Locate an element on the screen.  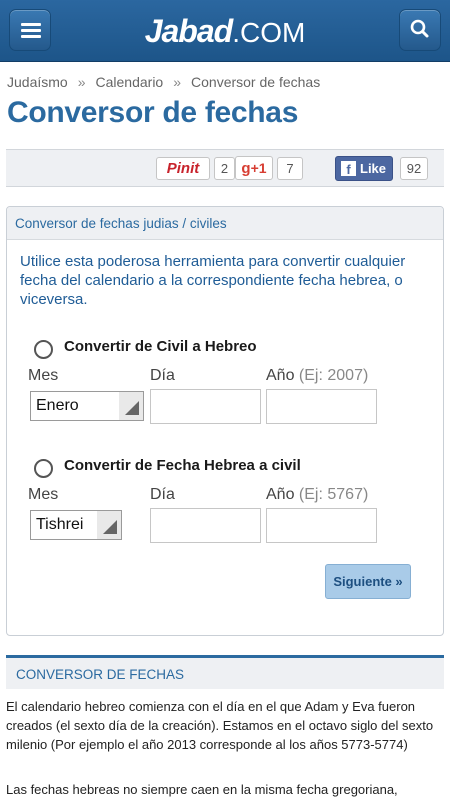
year-hint: (Ej: 5767) is located at coordinates (333, 494).